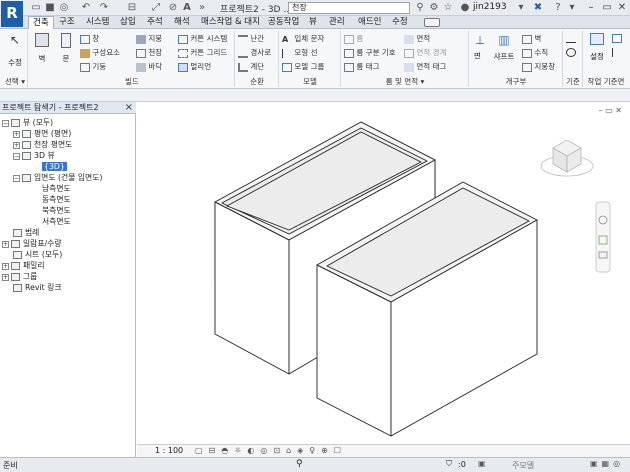 The height and width of the screenshot is (472, 630). I want to click on worksets-icon: ⚲, so click(299, 464).